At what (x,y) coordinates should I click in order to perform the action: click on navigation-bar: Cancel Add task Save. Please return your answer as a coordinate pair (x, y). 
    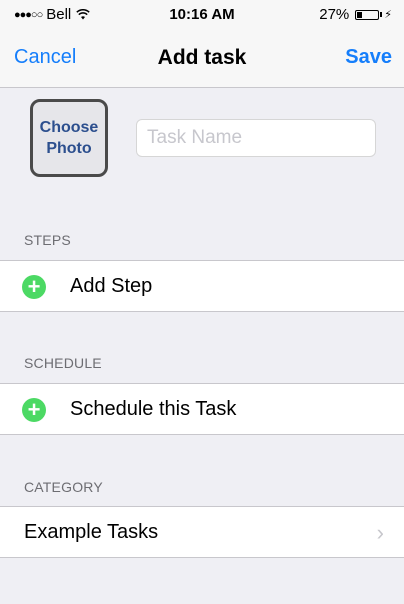
    Looking at the image, I should click on (202, 58).